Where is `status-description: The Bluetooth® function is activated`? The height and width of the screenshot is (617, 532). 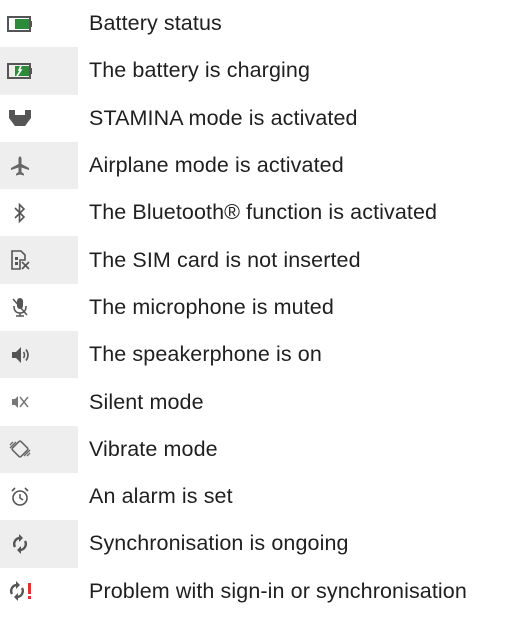
status-description: The Bluetooth® function is activated is located at coordinates (263, 212).